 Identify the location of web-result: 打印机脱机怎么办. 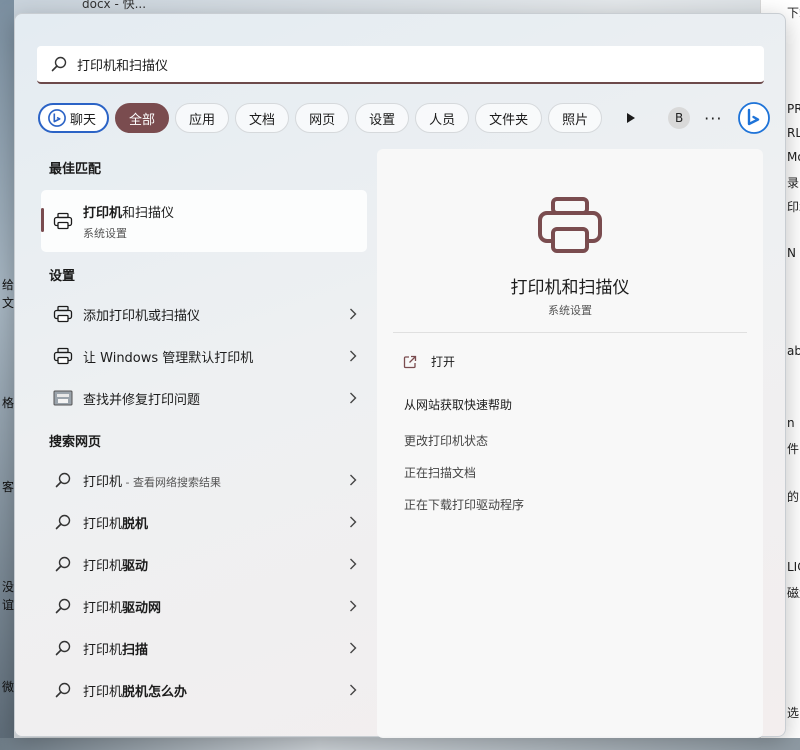
(204, 690).